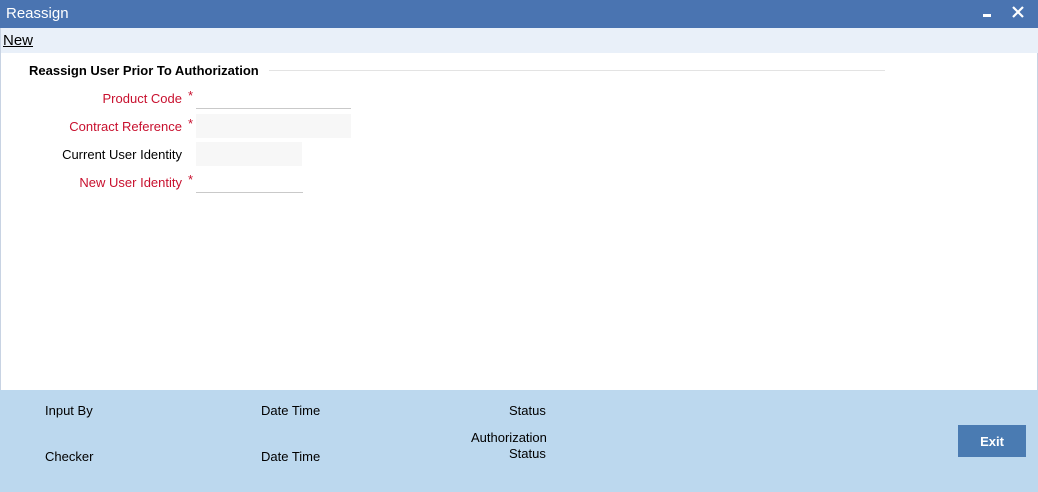 This screenshot has width=1038, height=492. Describe the element at coordinates (519, 14) in the screenshot. I see `title-bar: Reassign` at that location.